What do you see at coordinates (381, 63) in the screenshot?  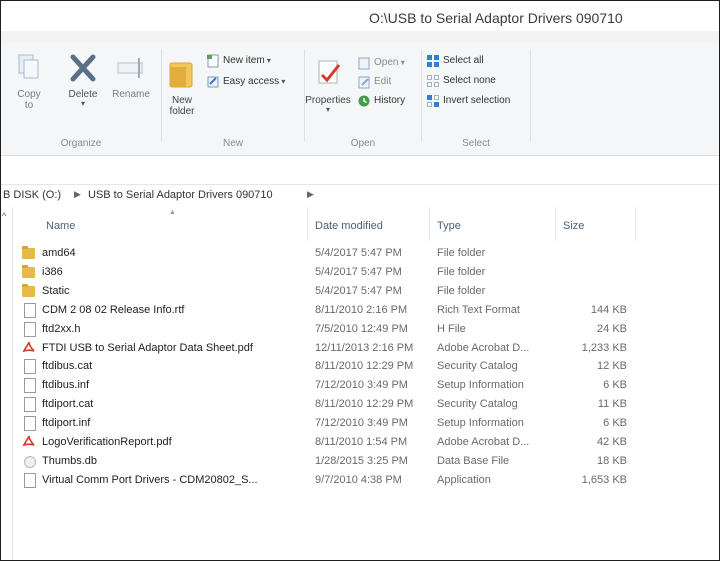 I see `open-button: Open ▾` at bounding box center [381, 63].